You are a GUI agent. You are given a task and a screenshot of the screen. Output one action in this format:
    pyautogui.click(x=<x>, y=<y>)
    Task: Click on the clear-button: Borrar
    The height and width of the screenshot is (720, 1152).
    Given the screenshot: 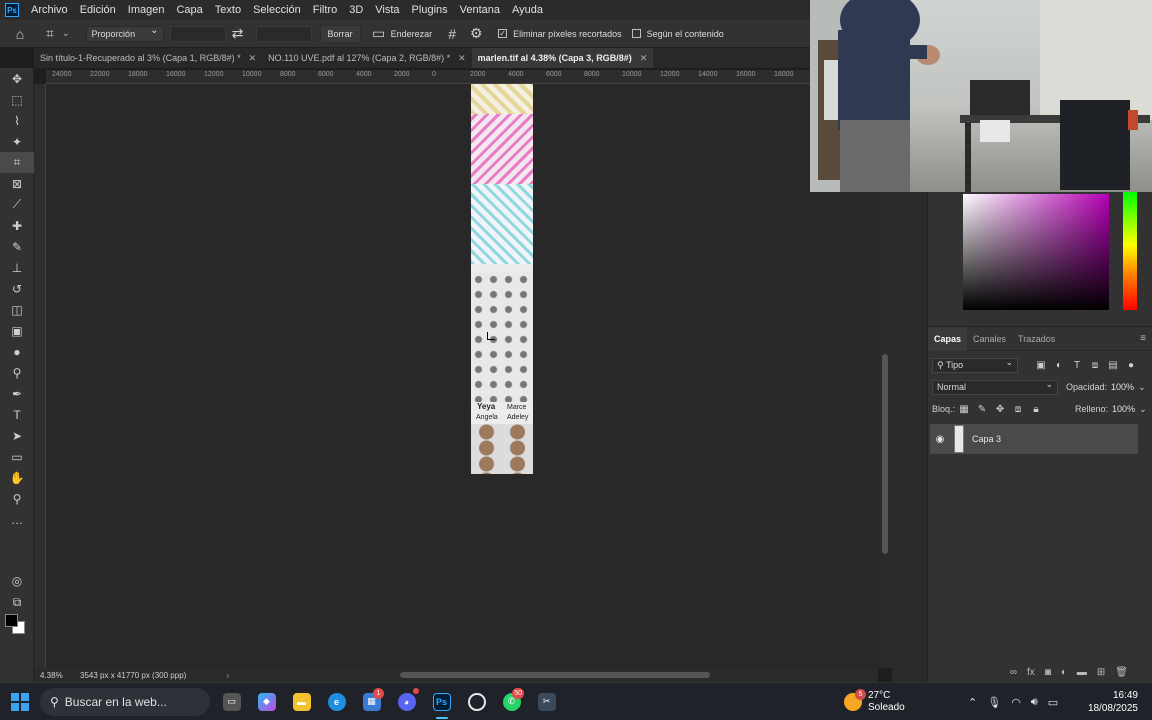 What is the action you would take?
    pyautogui.click(x=340, y=33)
    